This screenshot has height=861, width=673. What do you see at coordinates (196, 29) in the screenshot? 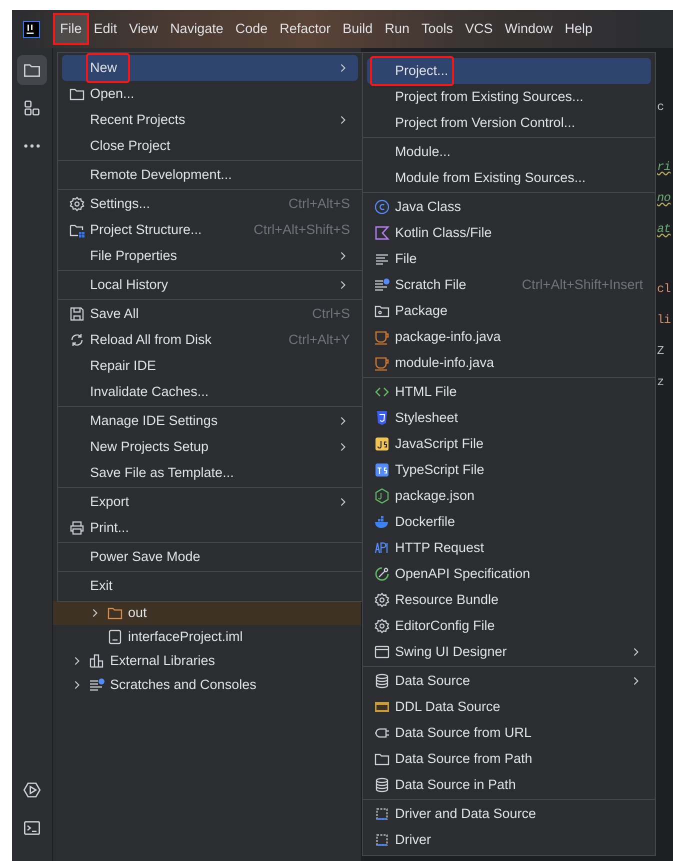
I see `menu-item: Navigate` at bounding box center [196, 29].